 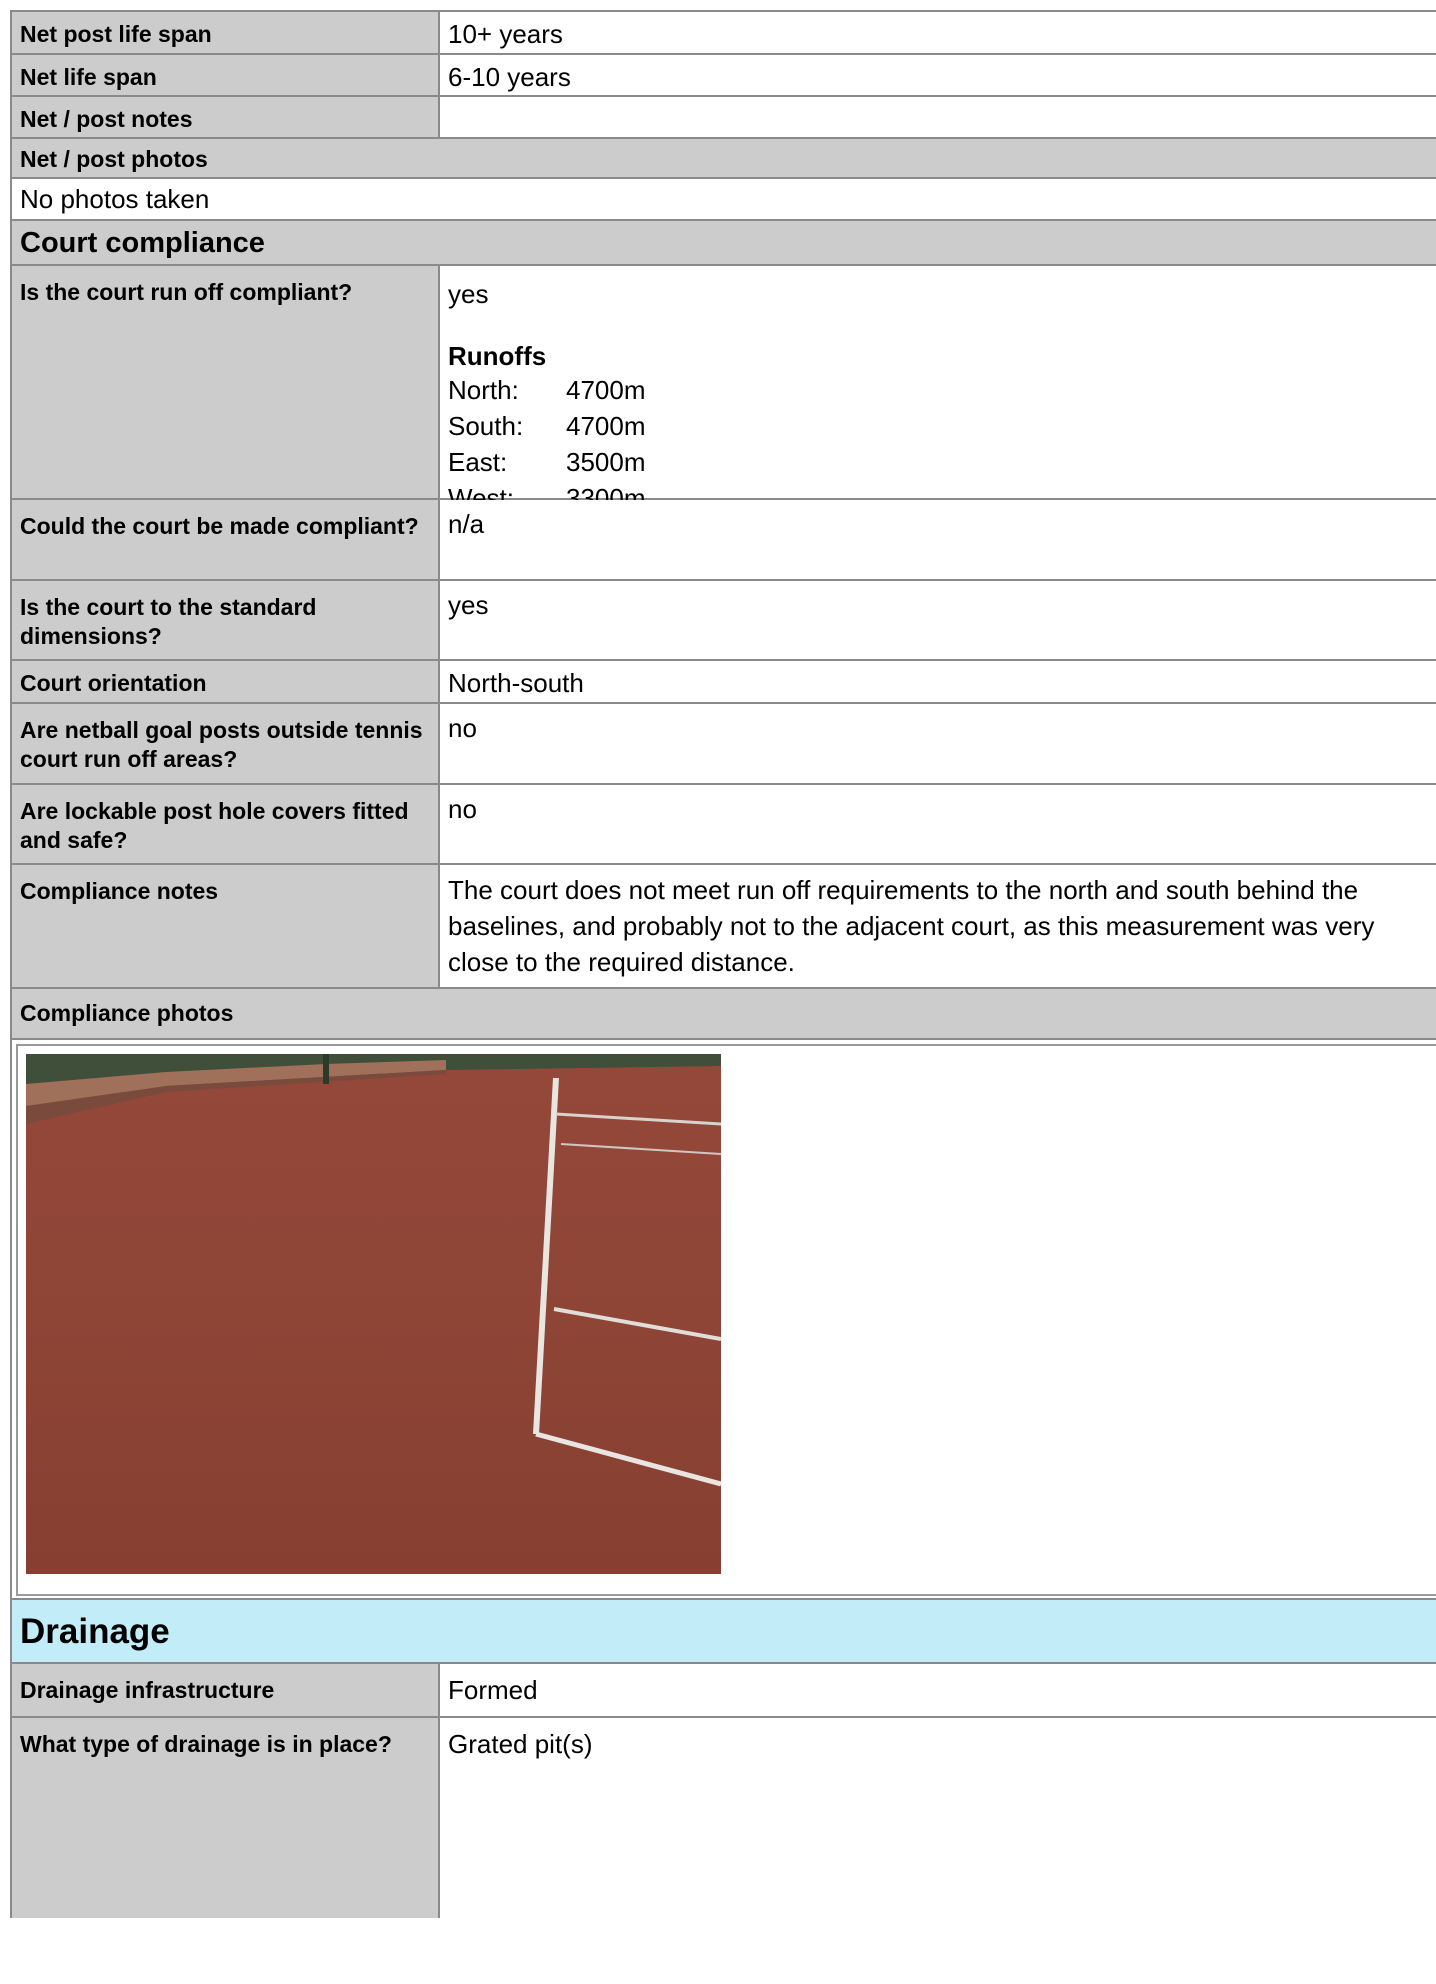 I want to click on row-compliance-photos-header: Compliance photos, so click(x=724, y=1014).